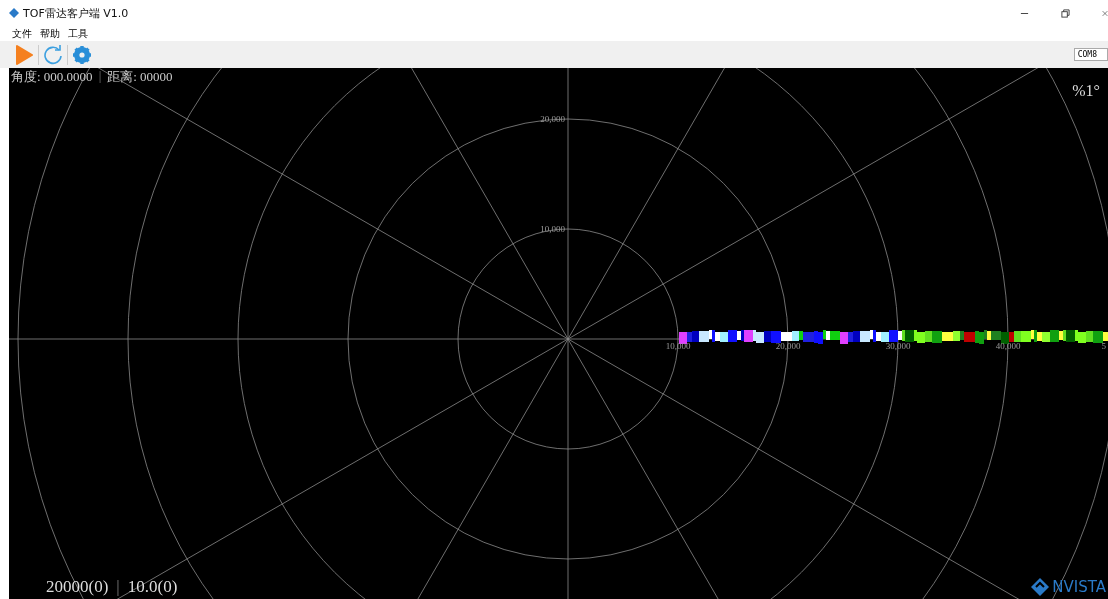 The height and width of the screenshot is (599, 1108). I want to click on play-icon, so click(24, 54).